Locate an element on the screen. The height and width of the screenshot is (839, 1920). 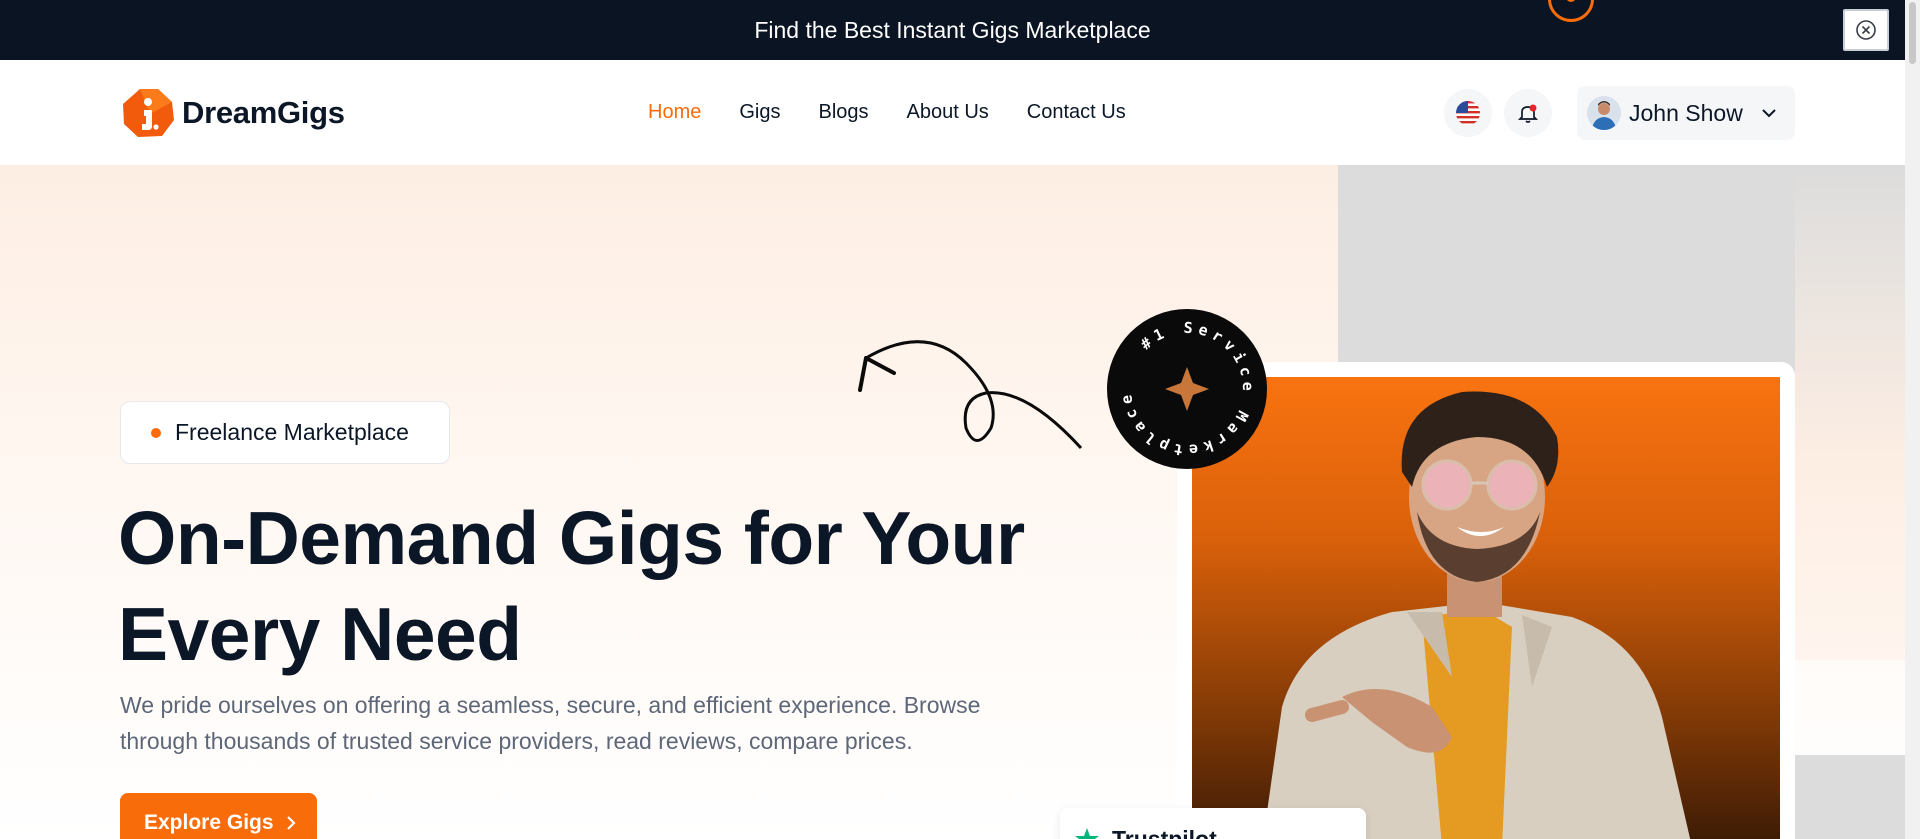
bell-icon is located at coordinates (1528, 113).